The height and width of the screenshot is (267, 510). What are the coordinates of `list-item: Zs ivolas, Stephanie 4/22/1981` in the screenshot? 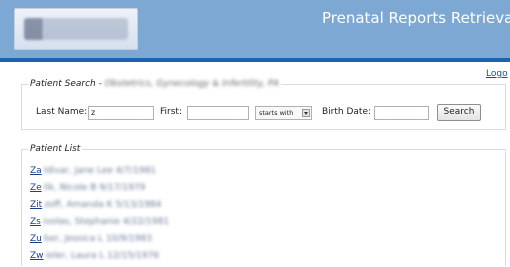 It's located at (99, 222).